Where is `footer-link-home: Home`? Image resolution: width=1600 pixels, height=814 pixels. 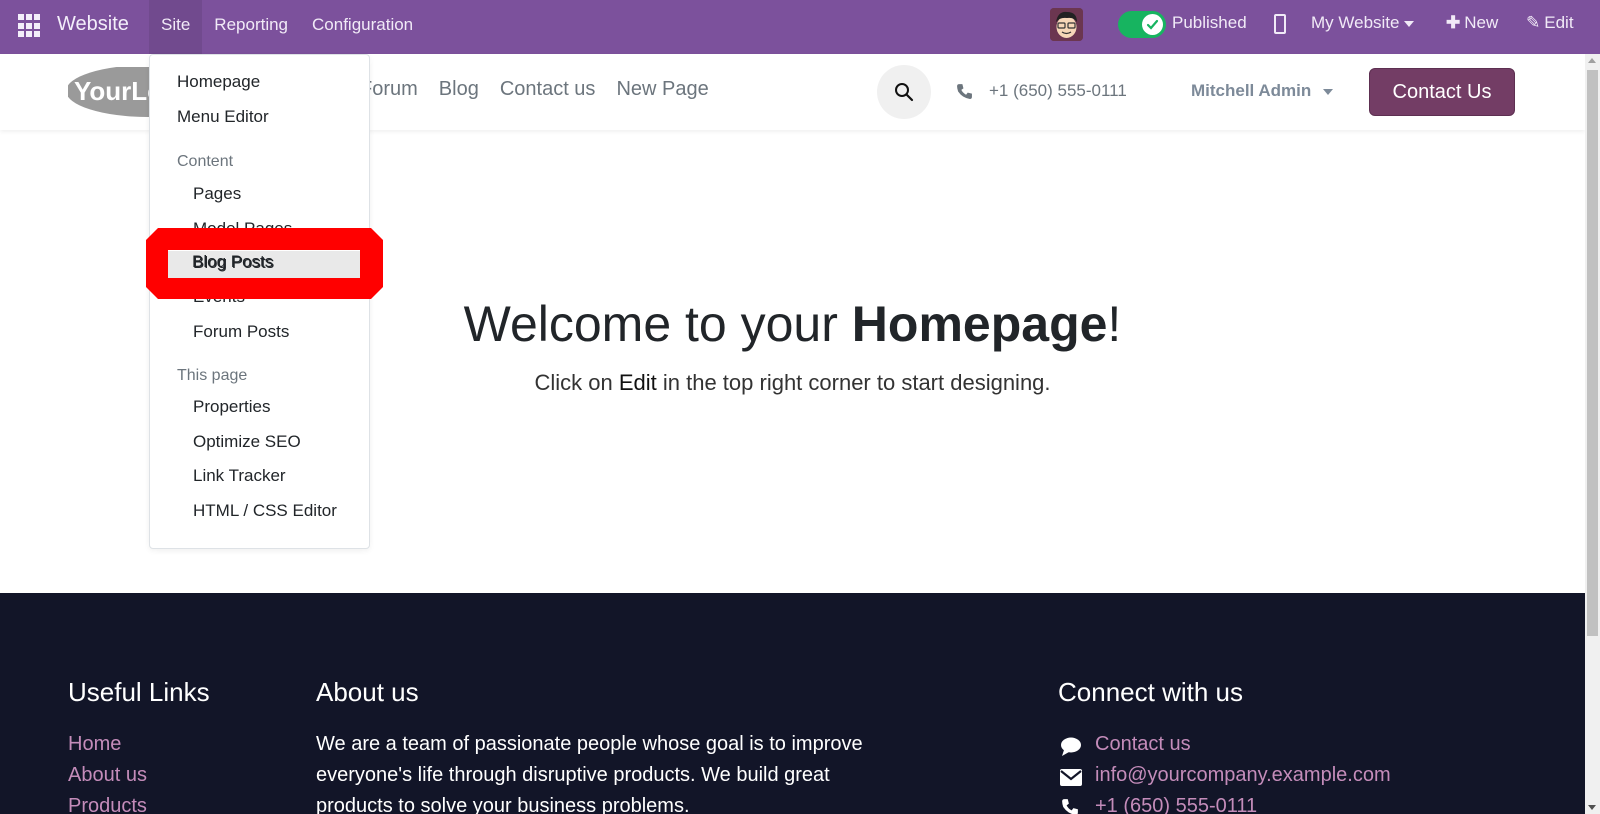 footer-link-home: Home is located at coordinates (94, 744).